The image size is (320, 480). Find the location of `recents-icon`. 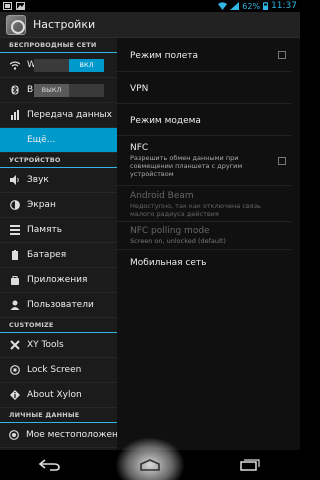

recents-icon is located at coordinates (250, 465).